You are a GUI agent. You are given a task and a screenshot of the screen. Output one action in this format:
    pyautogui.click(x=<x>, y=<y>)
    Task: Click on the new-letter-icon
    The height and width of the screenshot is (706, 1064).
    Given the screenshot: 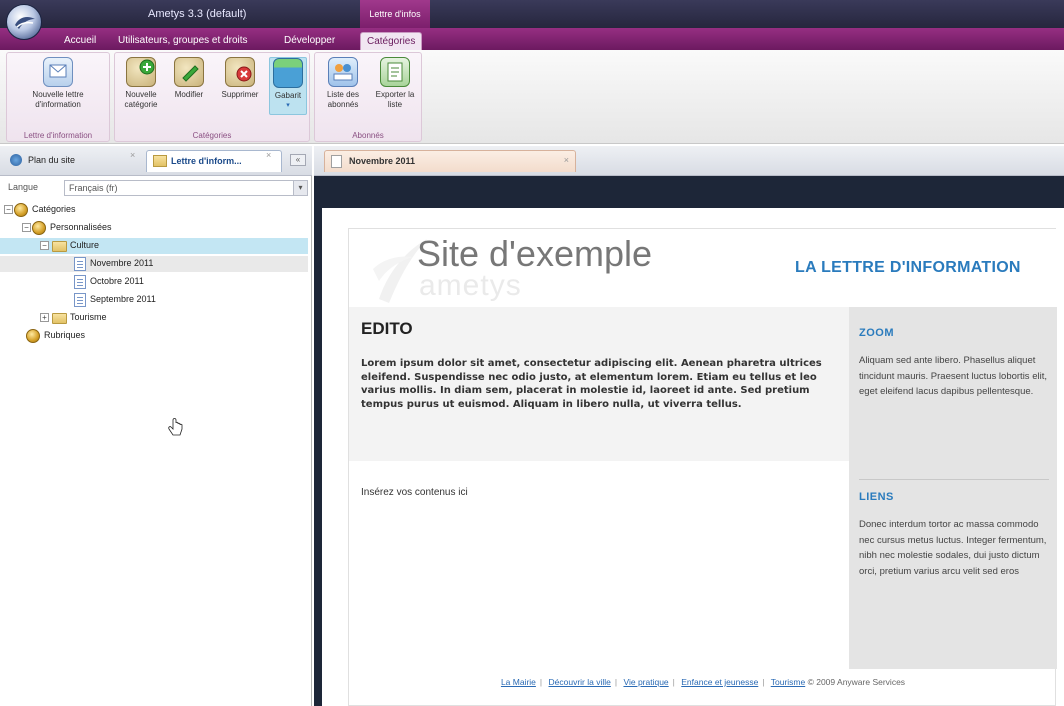 What is the action you would take?
    pyautogui.click(x=58, y=72)
    